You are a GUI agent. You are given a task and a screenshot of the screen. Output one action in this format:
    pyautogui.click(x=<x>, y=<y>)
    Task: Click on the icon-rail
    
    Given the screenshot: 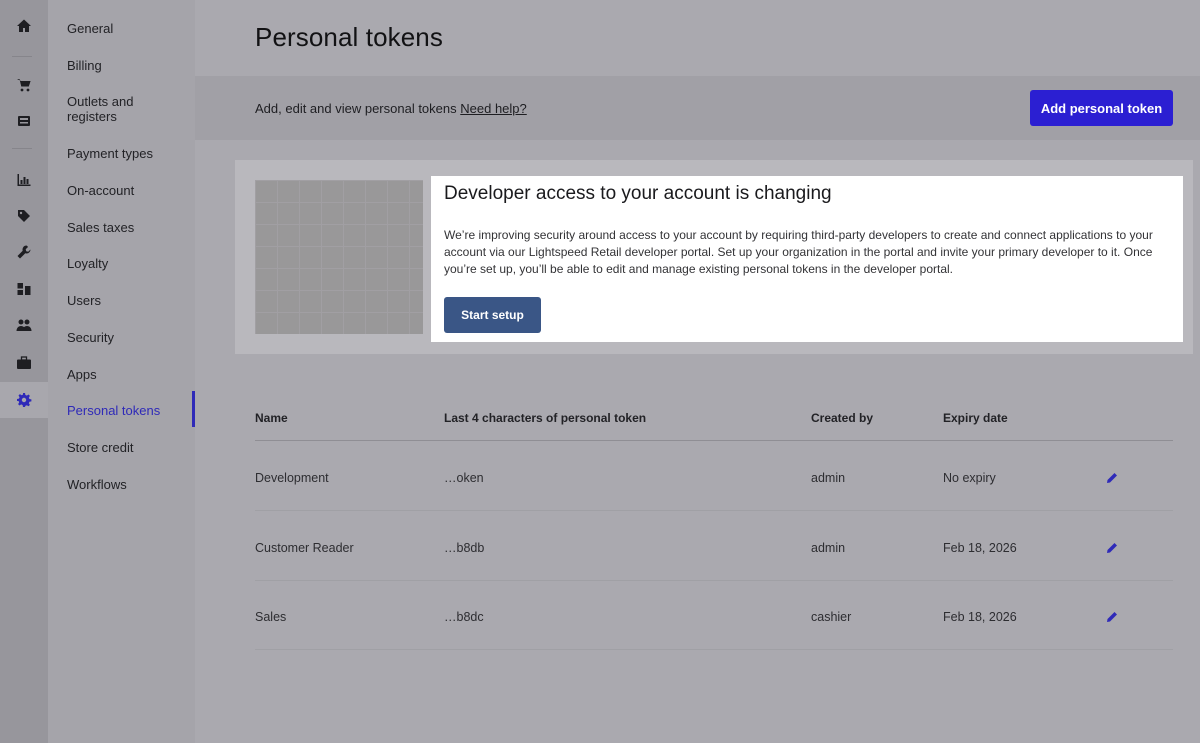 What is the action you would take?
    pyautogui.click(x=24, y=371)
    